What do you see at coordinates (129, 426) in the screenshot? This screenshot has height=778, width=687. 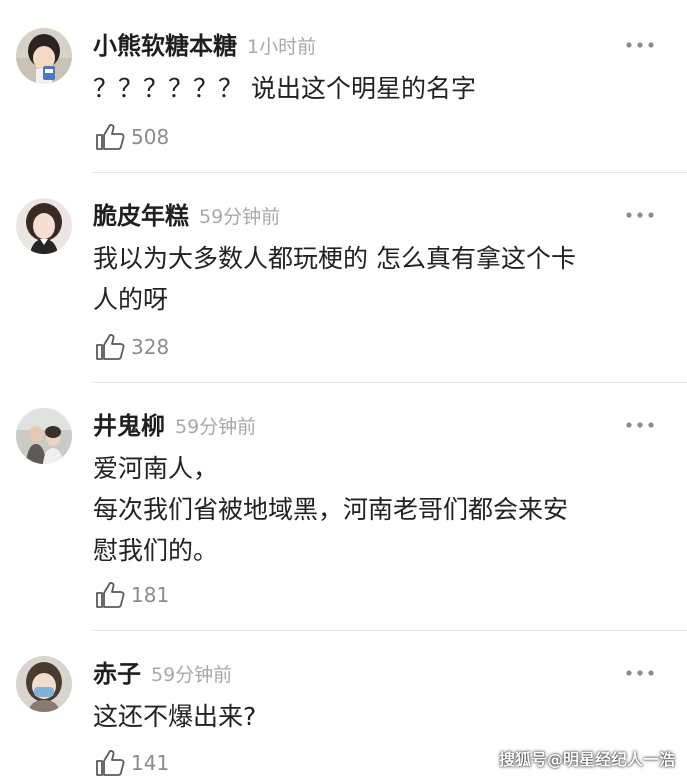 I see `username-text: 井鬼柳` at bounding box center [129, 426].